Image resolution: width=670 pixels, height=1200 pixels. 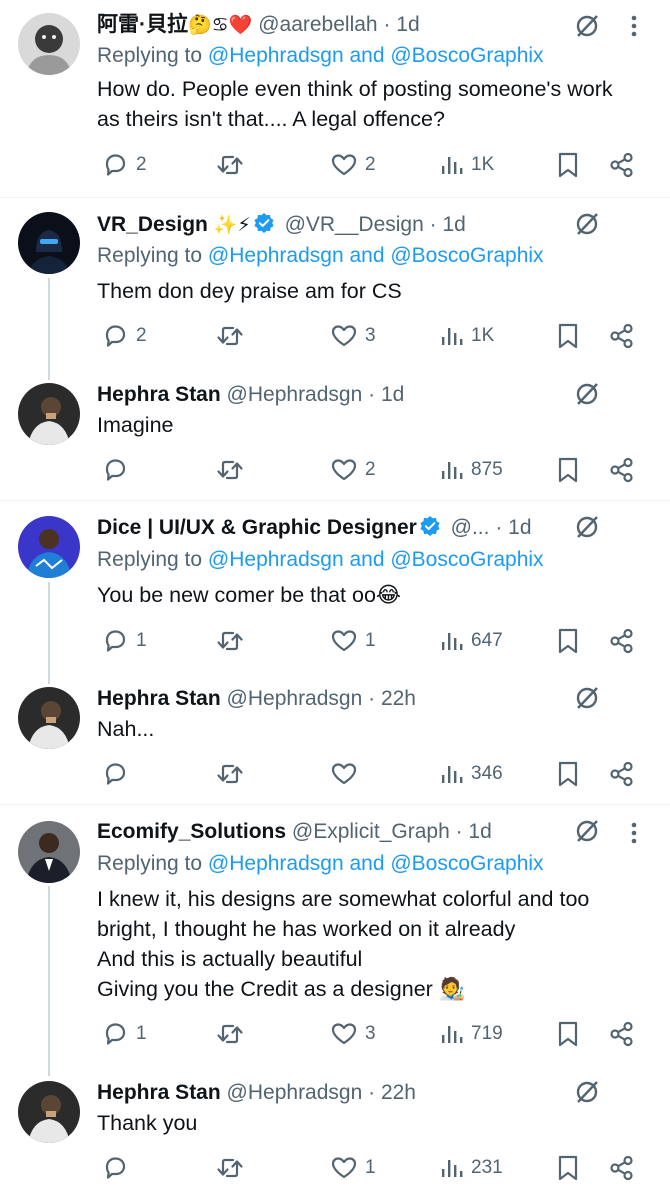 I want to click on tweet-header: Ecomify_Solutions @Explicit_Graph · 1d, so click(x=328, y=832).